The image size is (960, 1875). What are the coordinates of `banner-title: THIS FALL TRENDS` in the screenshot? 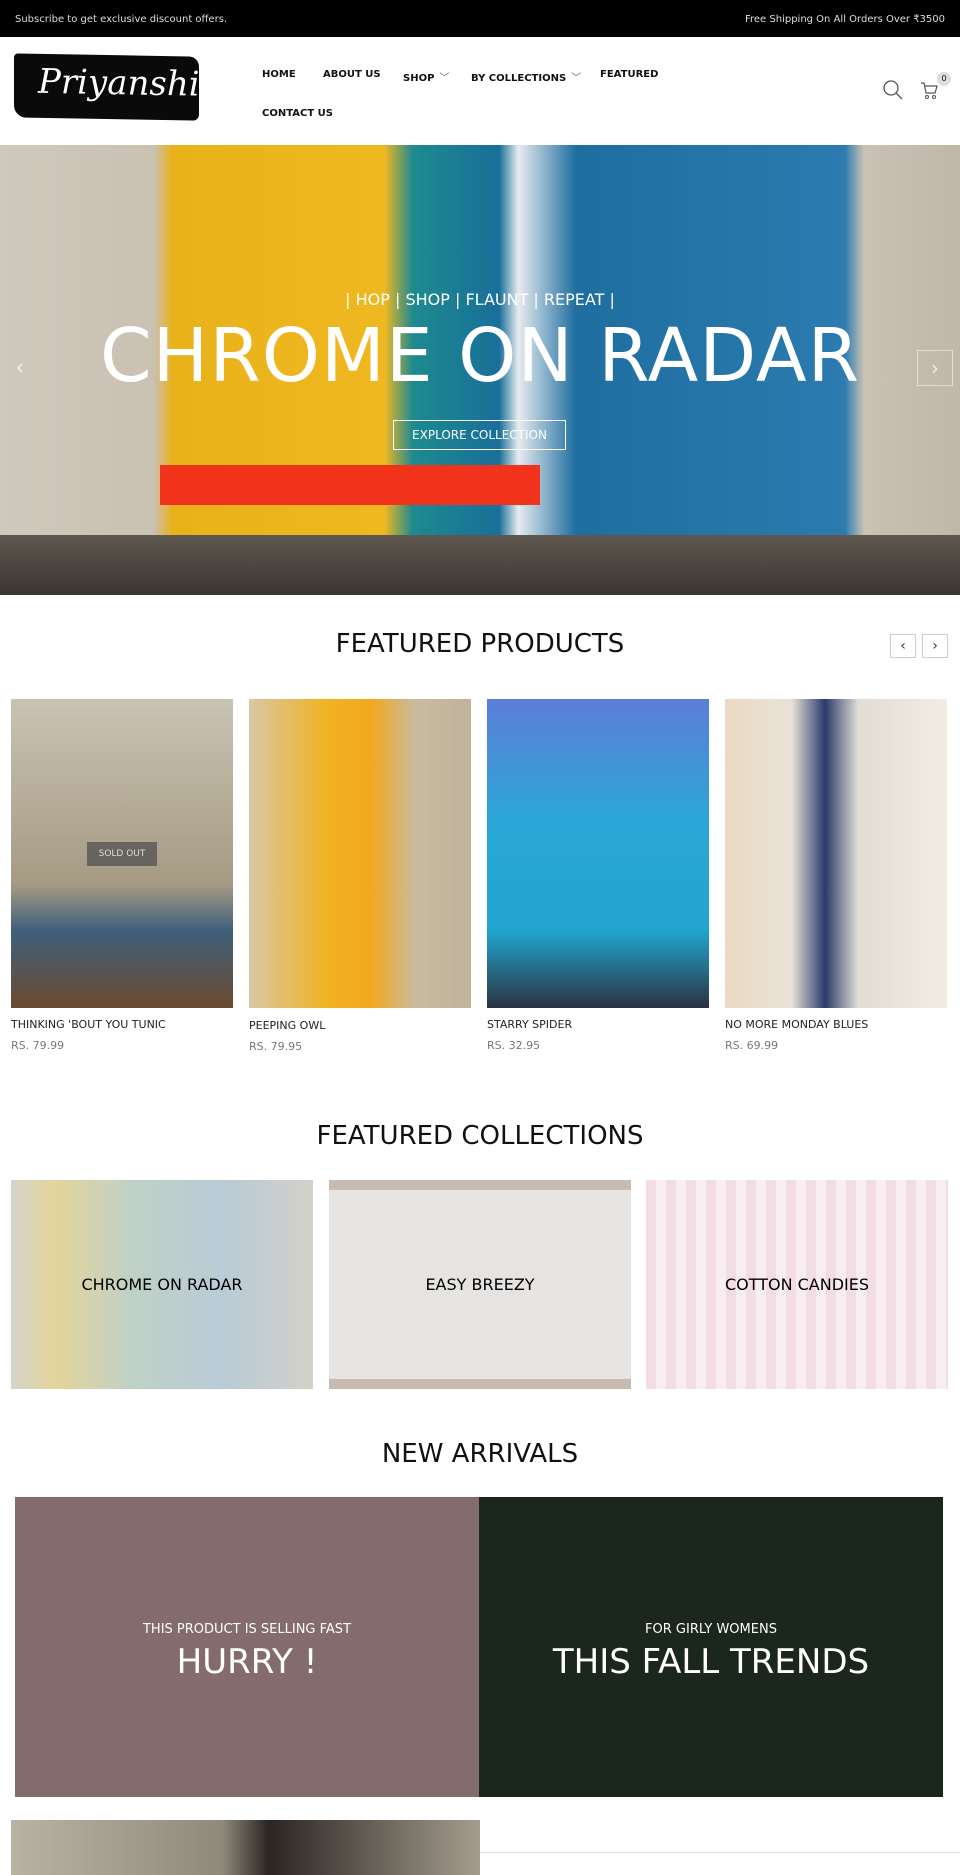 It's located at (711, 1662).